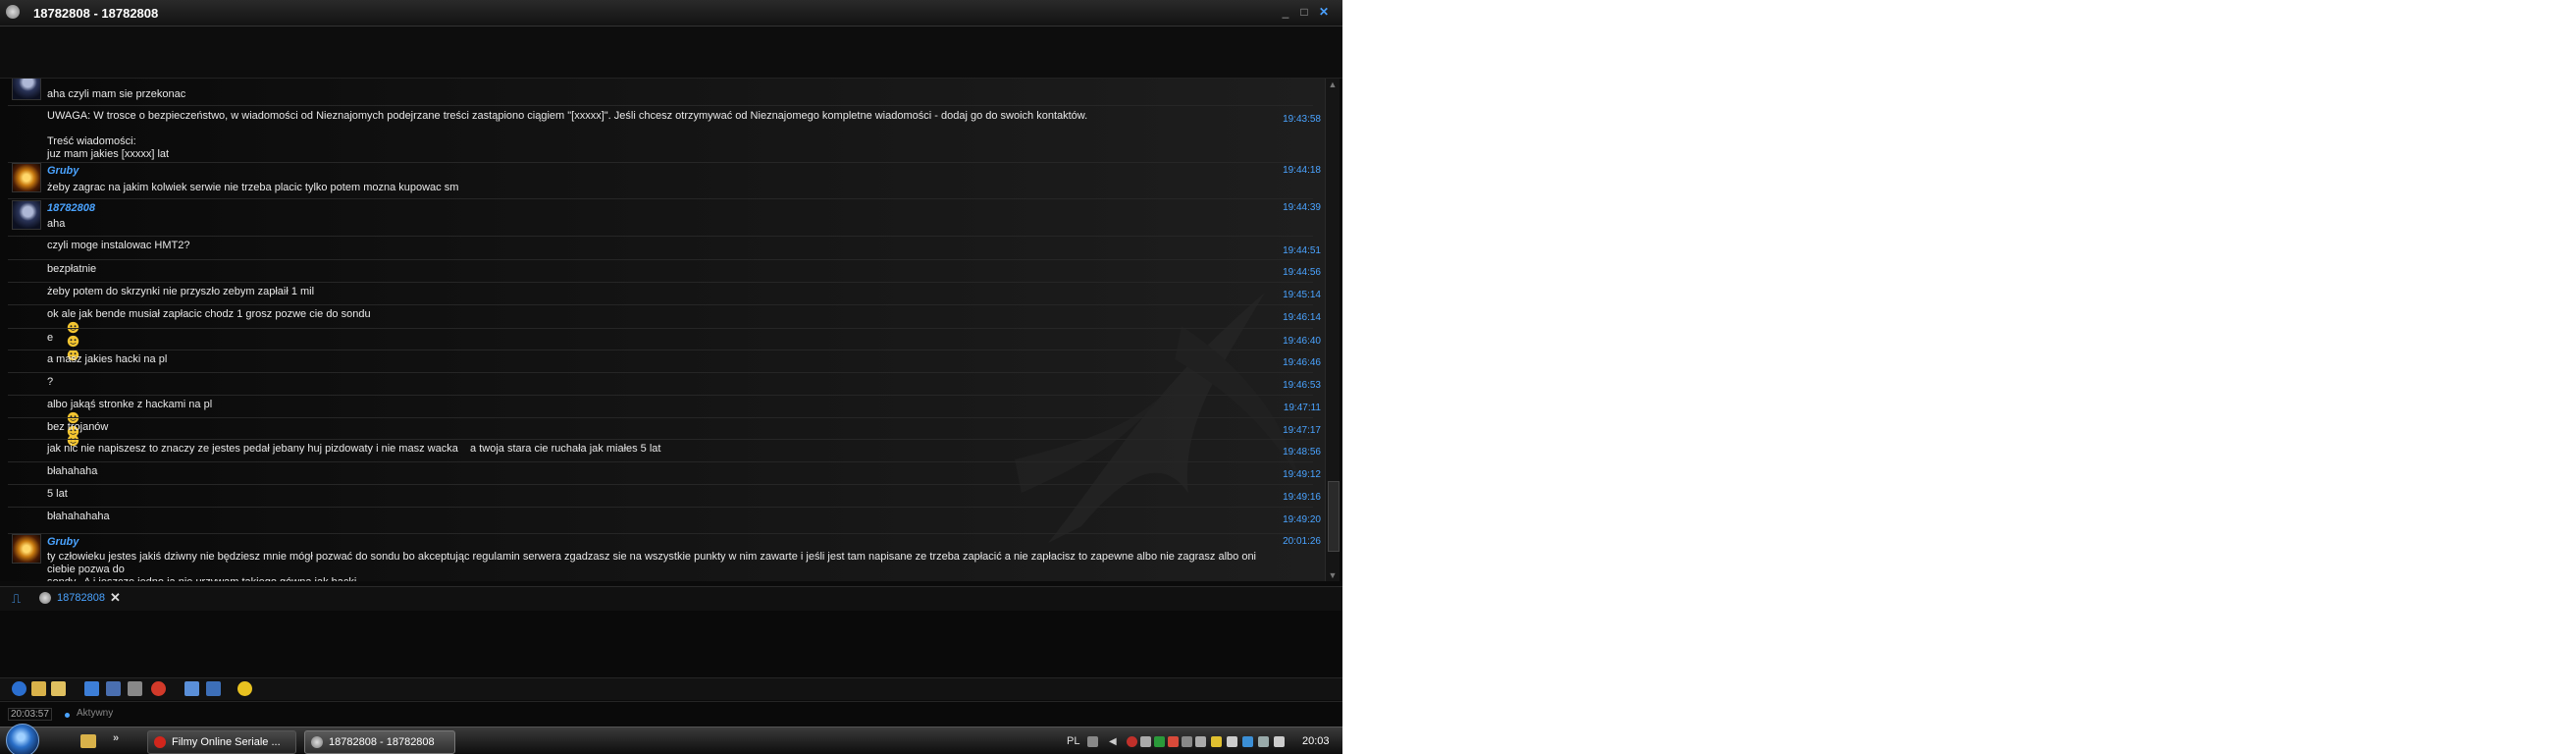 This screenshot has width=2576, height=754. I want to click on message-time: 19:49:20, so click(1302, 519).